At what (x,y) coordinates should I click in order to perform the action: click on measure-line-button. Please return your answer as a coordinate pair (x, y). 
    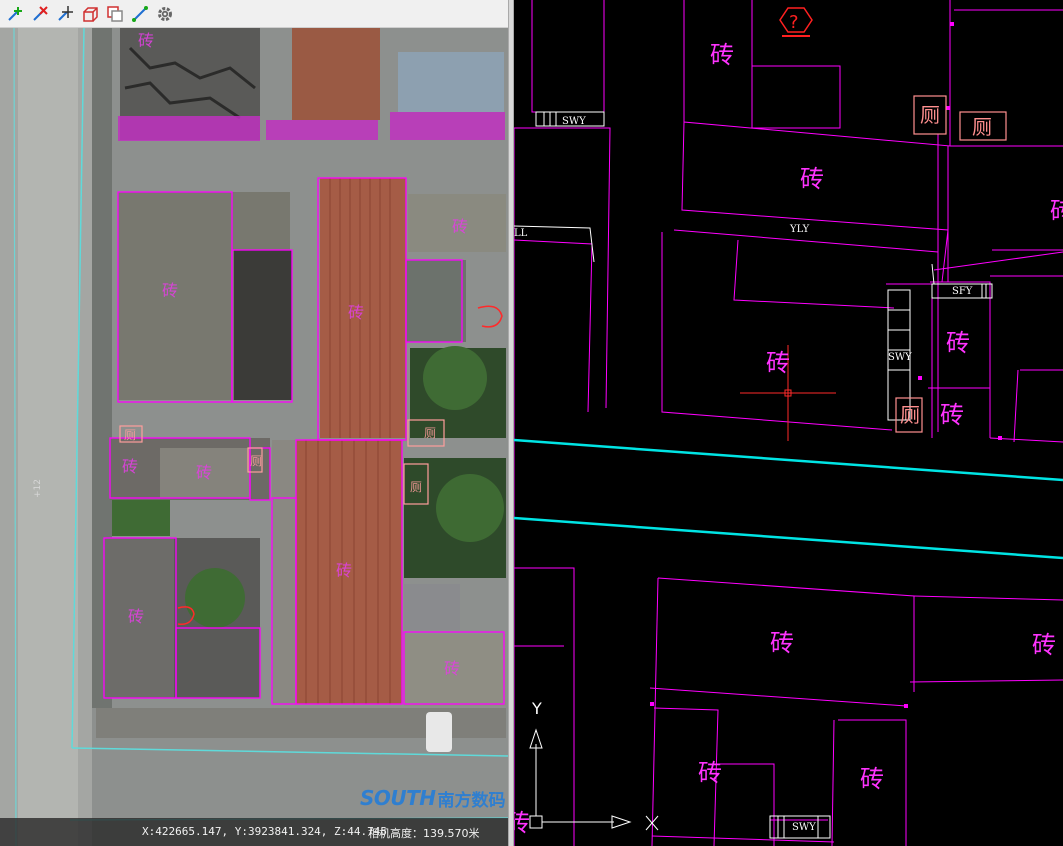
    Looking at the image, I should click on (140, 14).